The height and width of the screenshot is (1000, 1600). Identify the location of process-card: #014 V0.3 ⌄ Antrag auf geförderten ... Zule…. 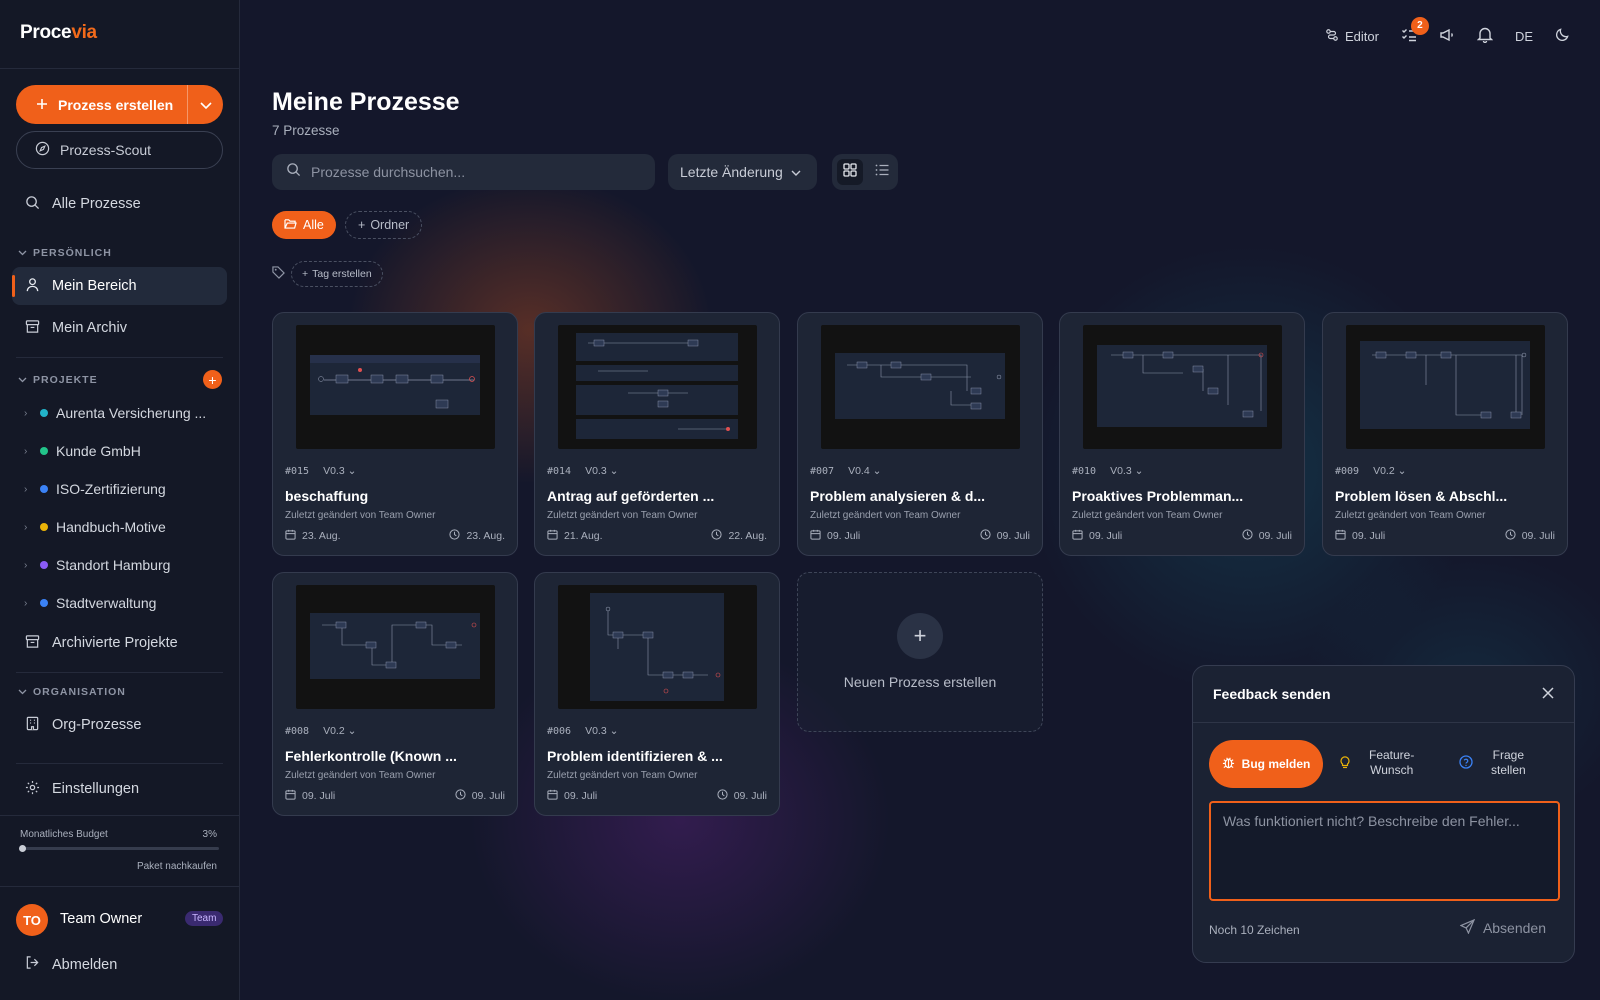
(657, 434).